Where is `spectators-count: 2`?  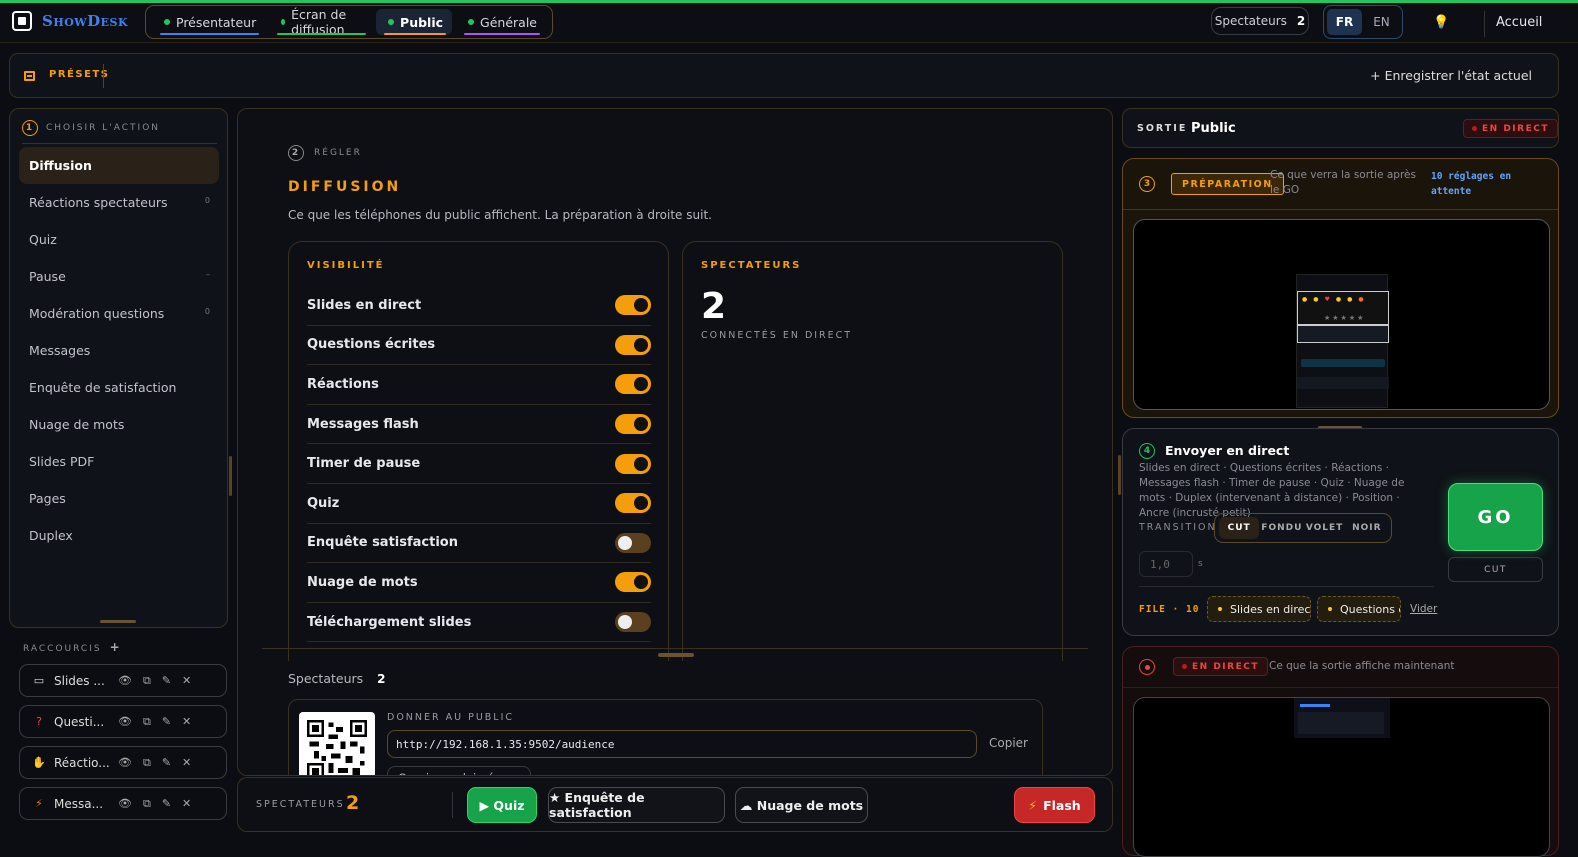
spectators-count: 2 is located at coordinates (1301, 21).